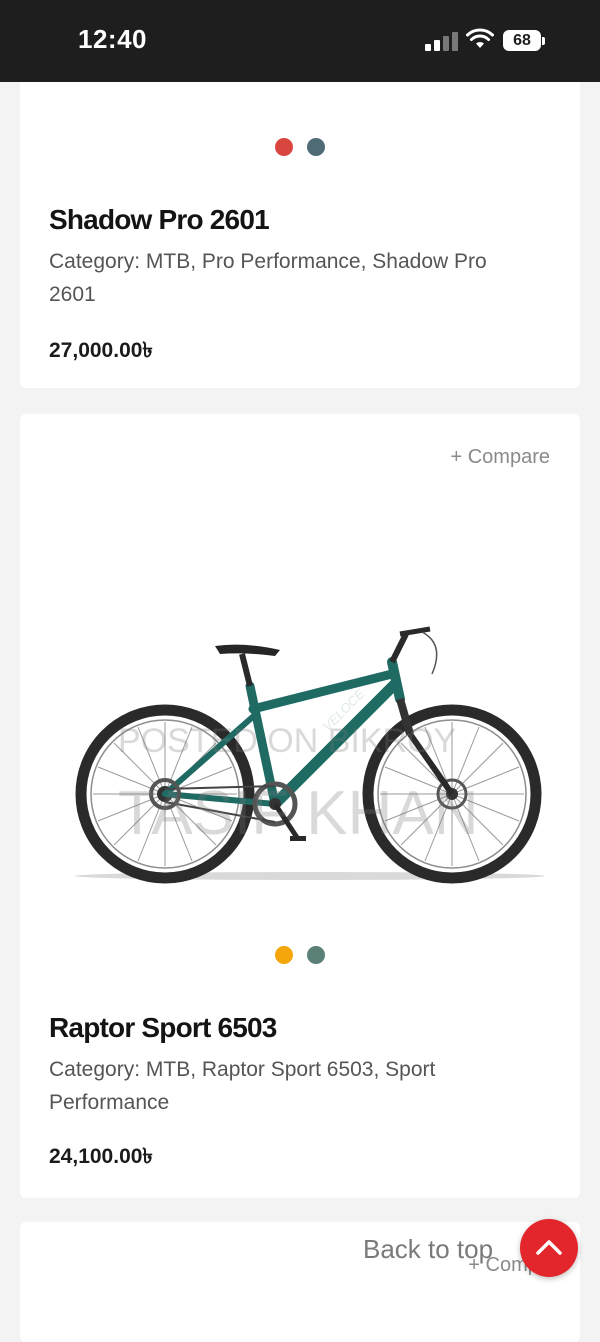 This screenshot has height=1342, width=600. What do you see at coordinates (543, 41) in the screenshot?
I see `battery-tip` at bounding box center [543, 41].